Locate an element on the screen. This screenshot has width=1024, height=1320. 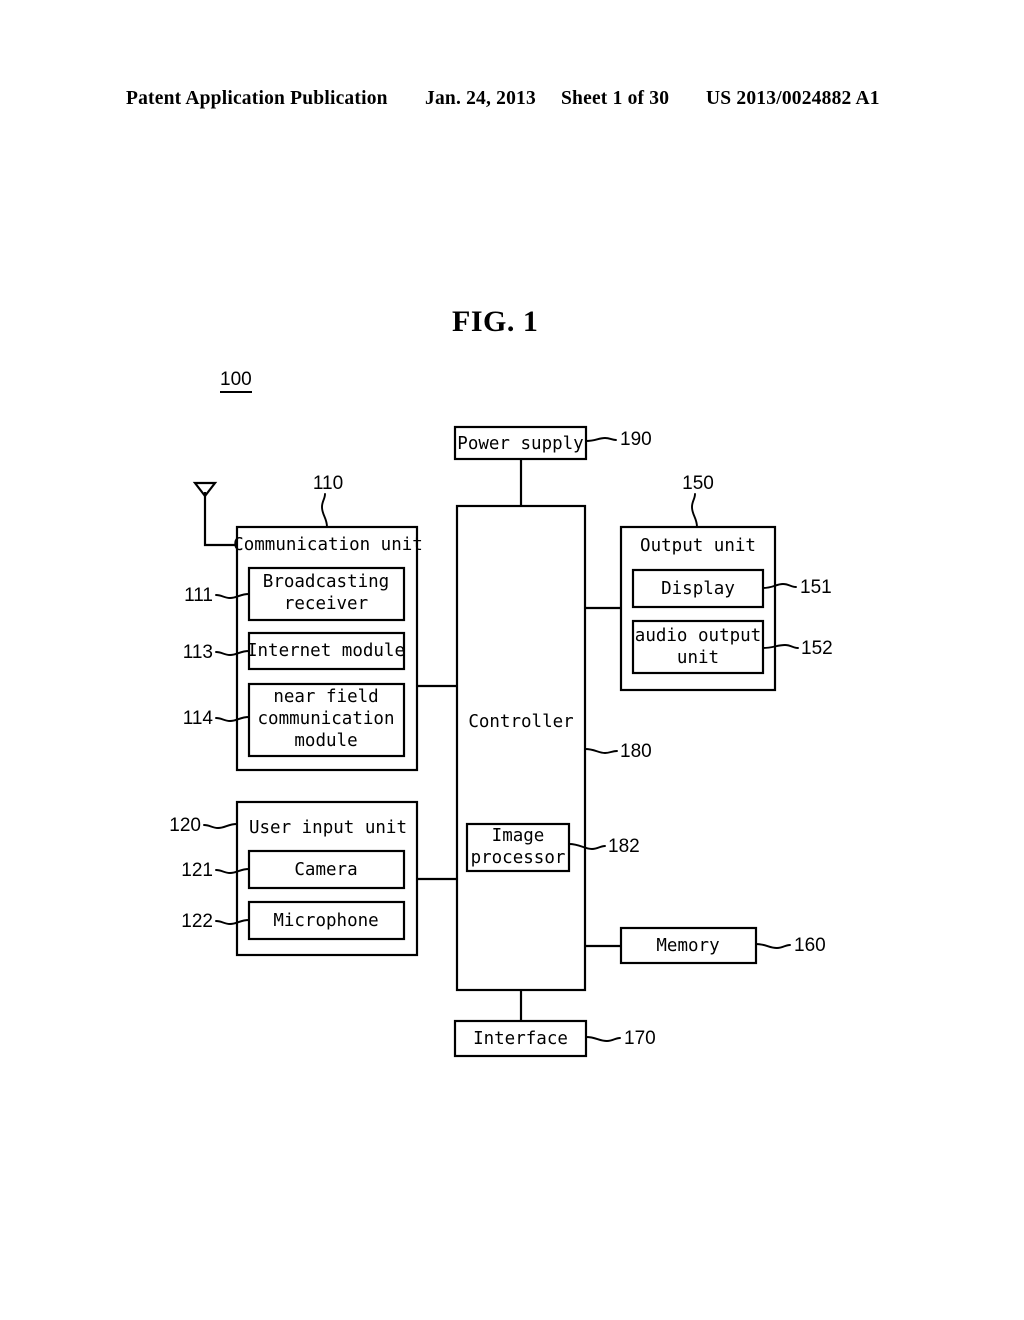
ref-110: 110 is located at coordinates (328, 483).